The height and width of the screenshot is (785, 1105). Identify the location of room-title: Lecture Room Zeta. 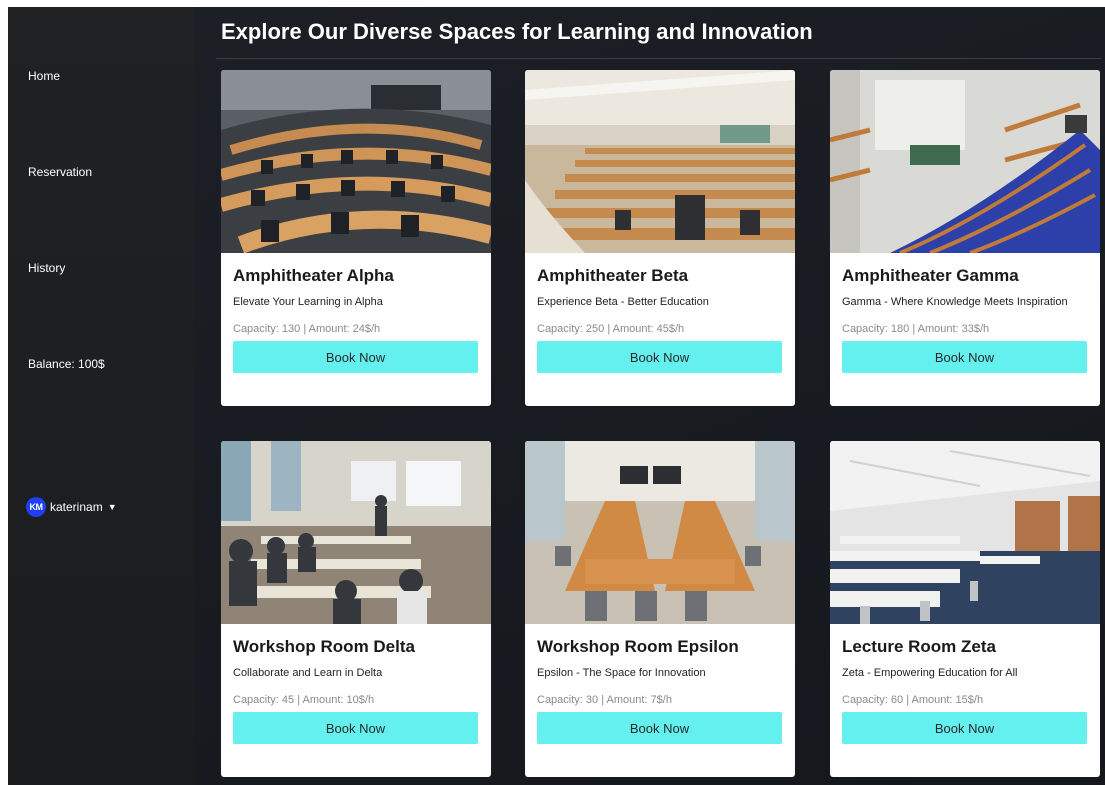
(919, 646).